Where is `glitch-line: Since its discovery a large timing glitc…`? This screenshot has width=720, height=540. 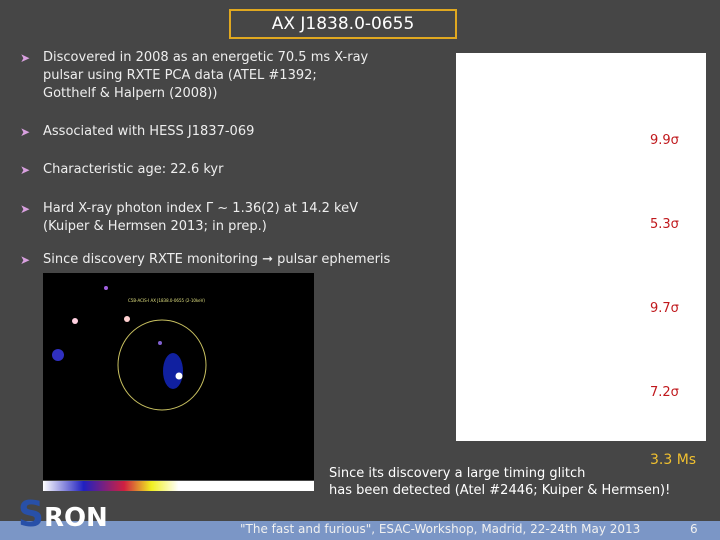 glitch-line: Since its discovery a large timing glitc… is located at coordinates (457, 473).